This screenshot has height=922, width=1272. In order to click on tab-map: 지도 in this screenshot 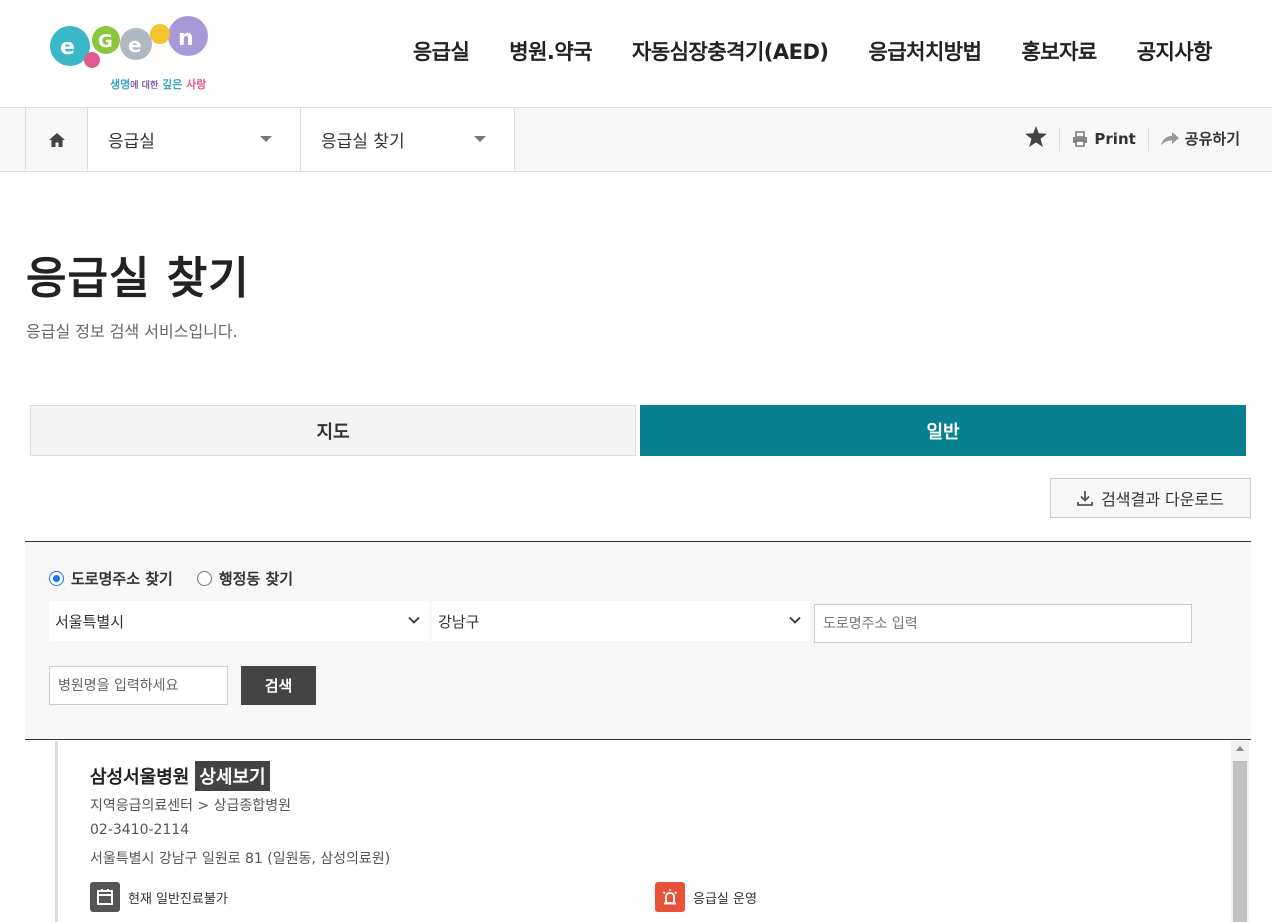, I will do `click(333, 430)`.